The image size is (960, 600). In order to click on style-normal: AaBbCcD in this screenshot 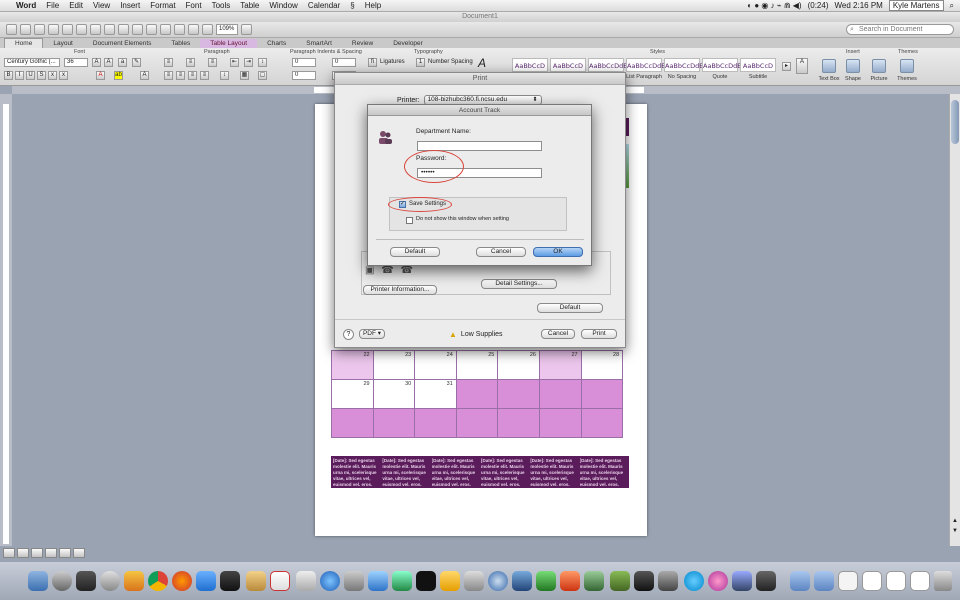, I will do `click(530, 65)`.